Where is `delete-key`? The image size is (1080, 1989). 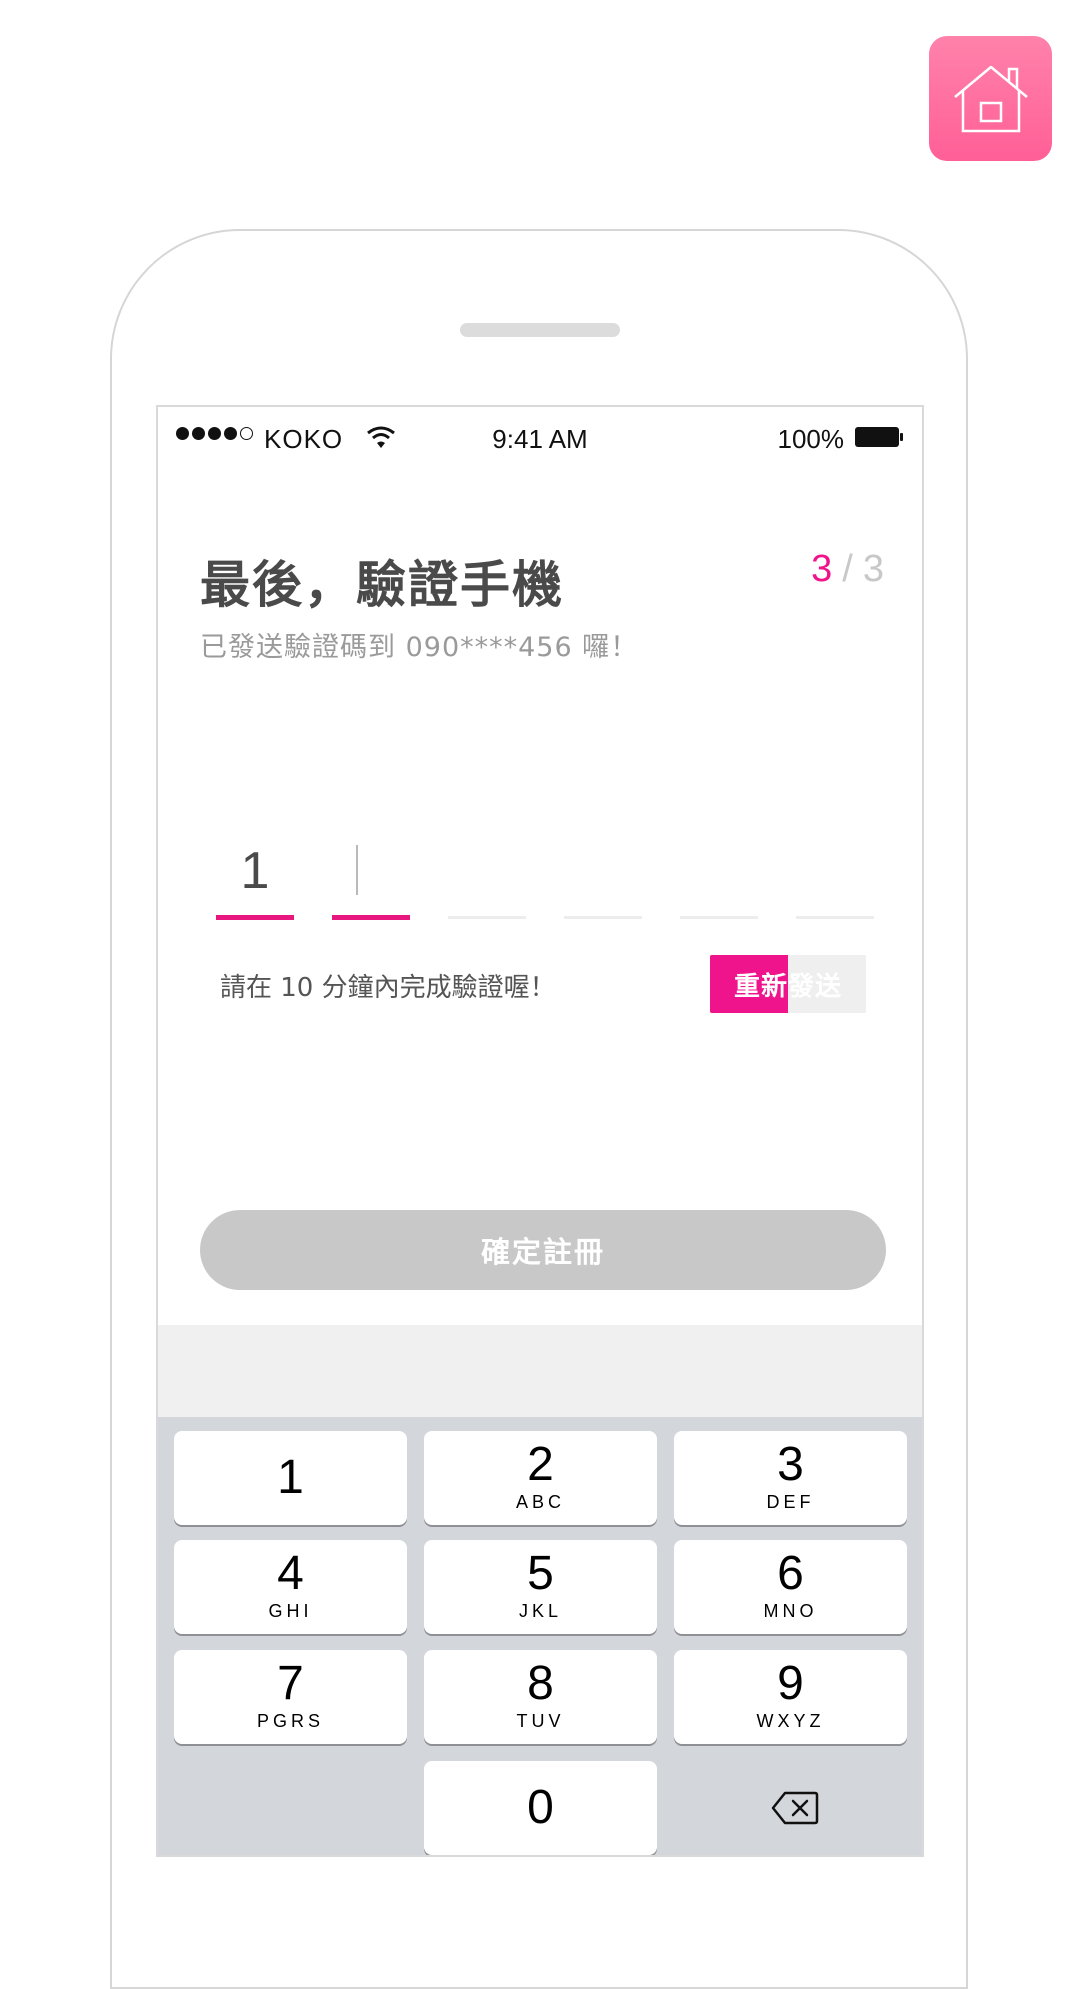 delete-key is located at coordinates (794, 1808).